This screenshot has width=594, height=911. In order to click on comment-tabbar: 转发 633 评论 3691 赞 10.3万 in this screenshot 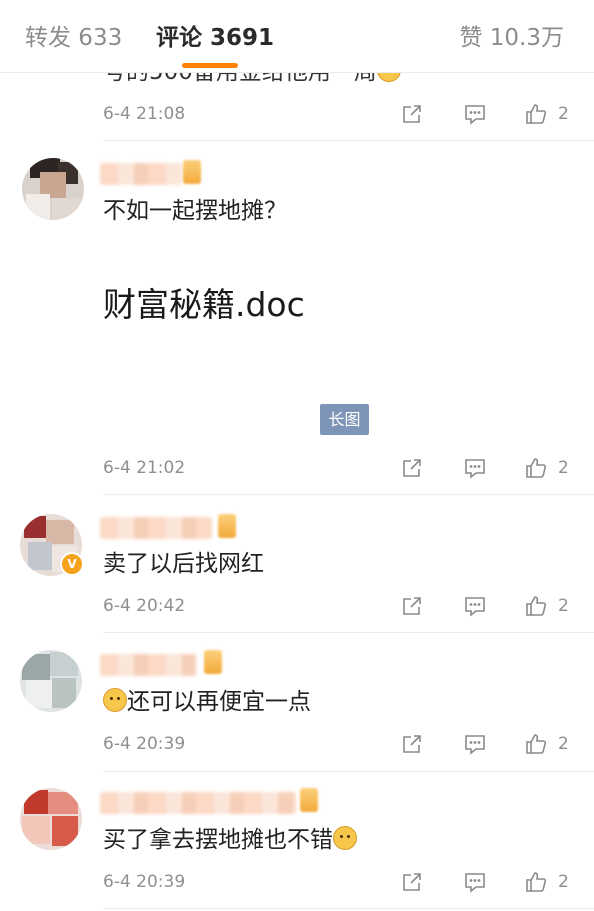, I will do `click(297, 36)`.